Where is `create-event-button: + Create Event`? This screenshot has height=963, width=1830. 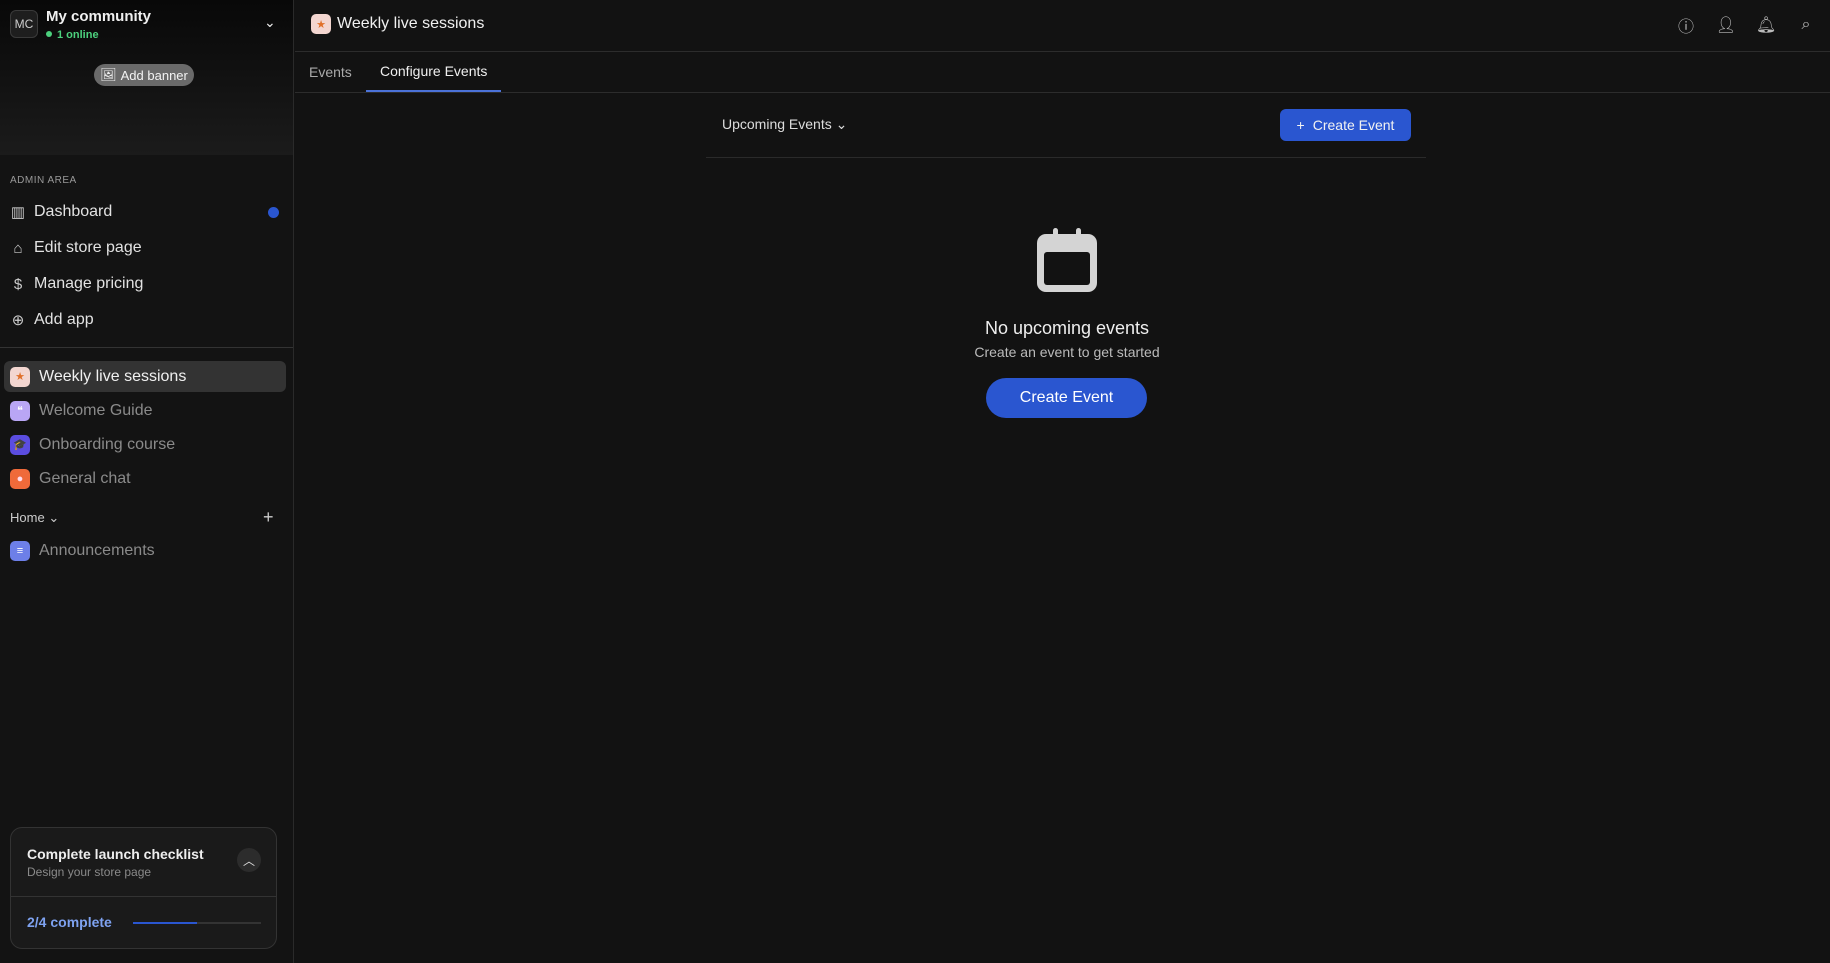 create-event-button: + Create Event is located at coordinates (1345, 125).